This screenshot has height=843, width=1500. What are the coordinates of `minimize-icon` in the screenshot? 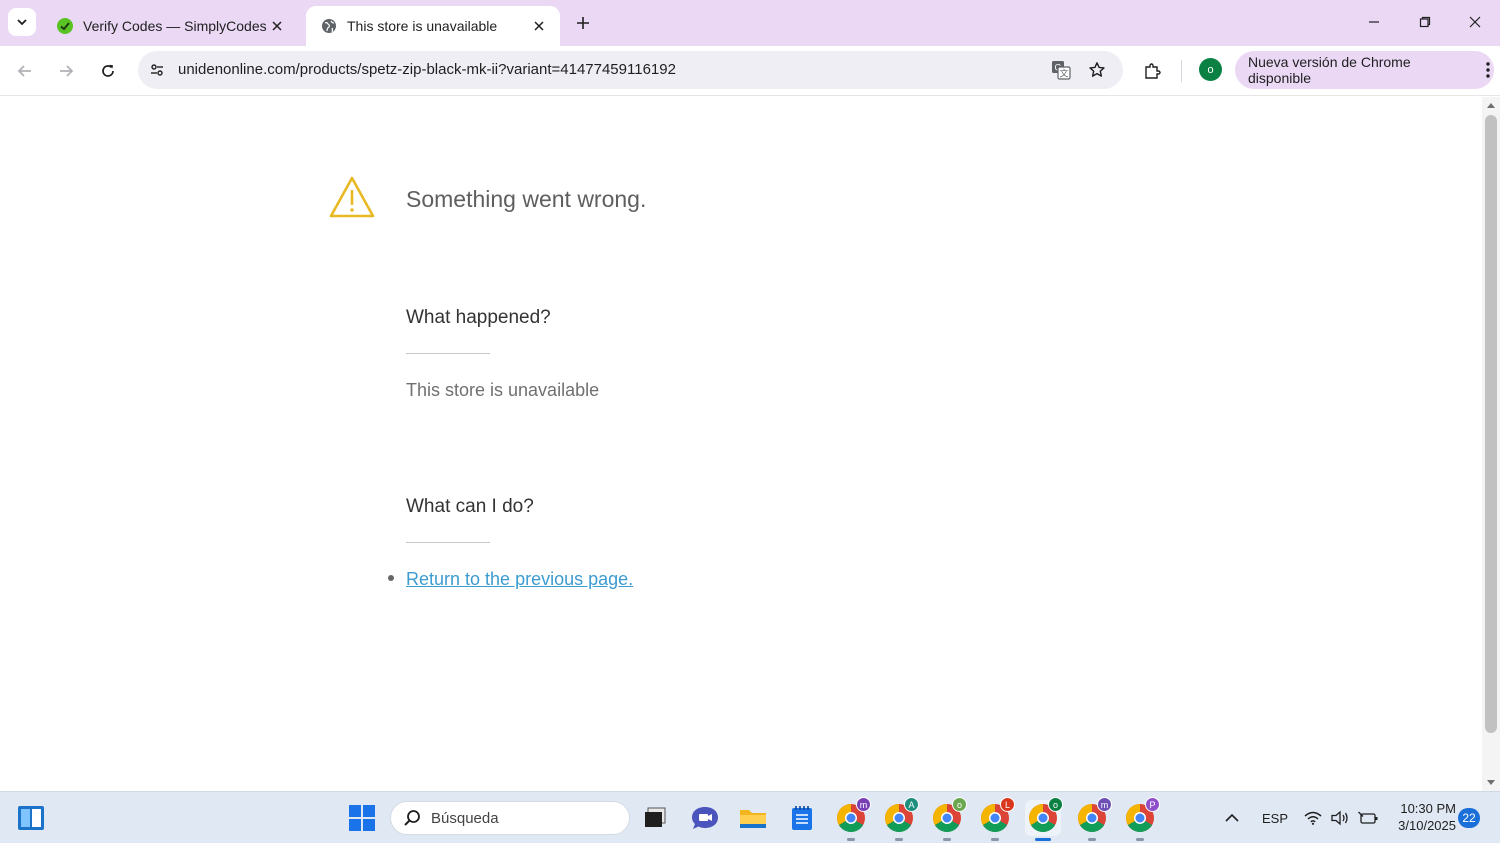 It's located at (1374, 22).